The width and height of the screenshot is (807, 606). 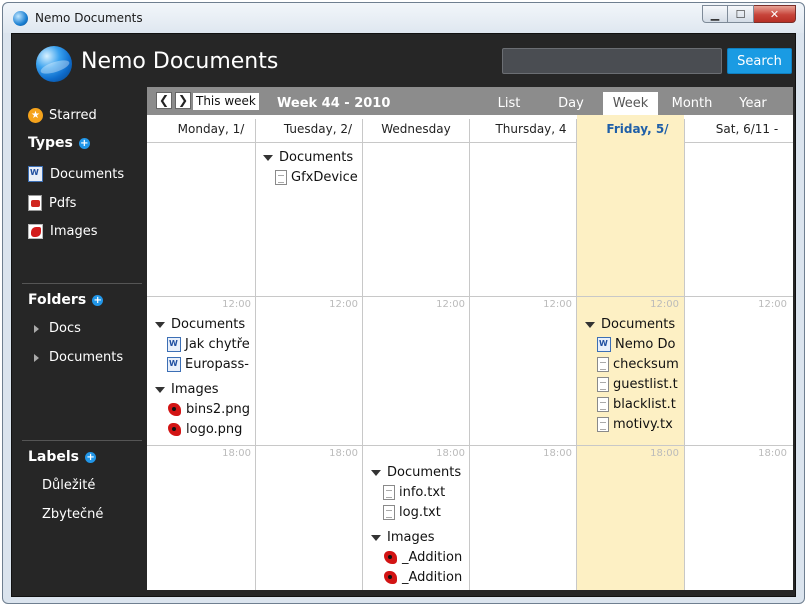 What do you see at coordinates (204, 364) in the screenshot?
I see `file-item: Europass-` at bounding box center [204, 364].